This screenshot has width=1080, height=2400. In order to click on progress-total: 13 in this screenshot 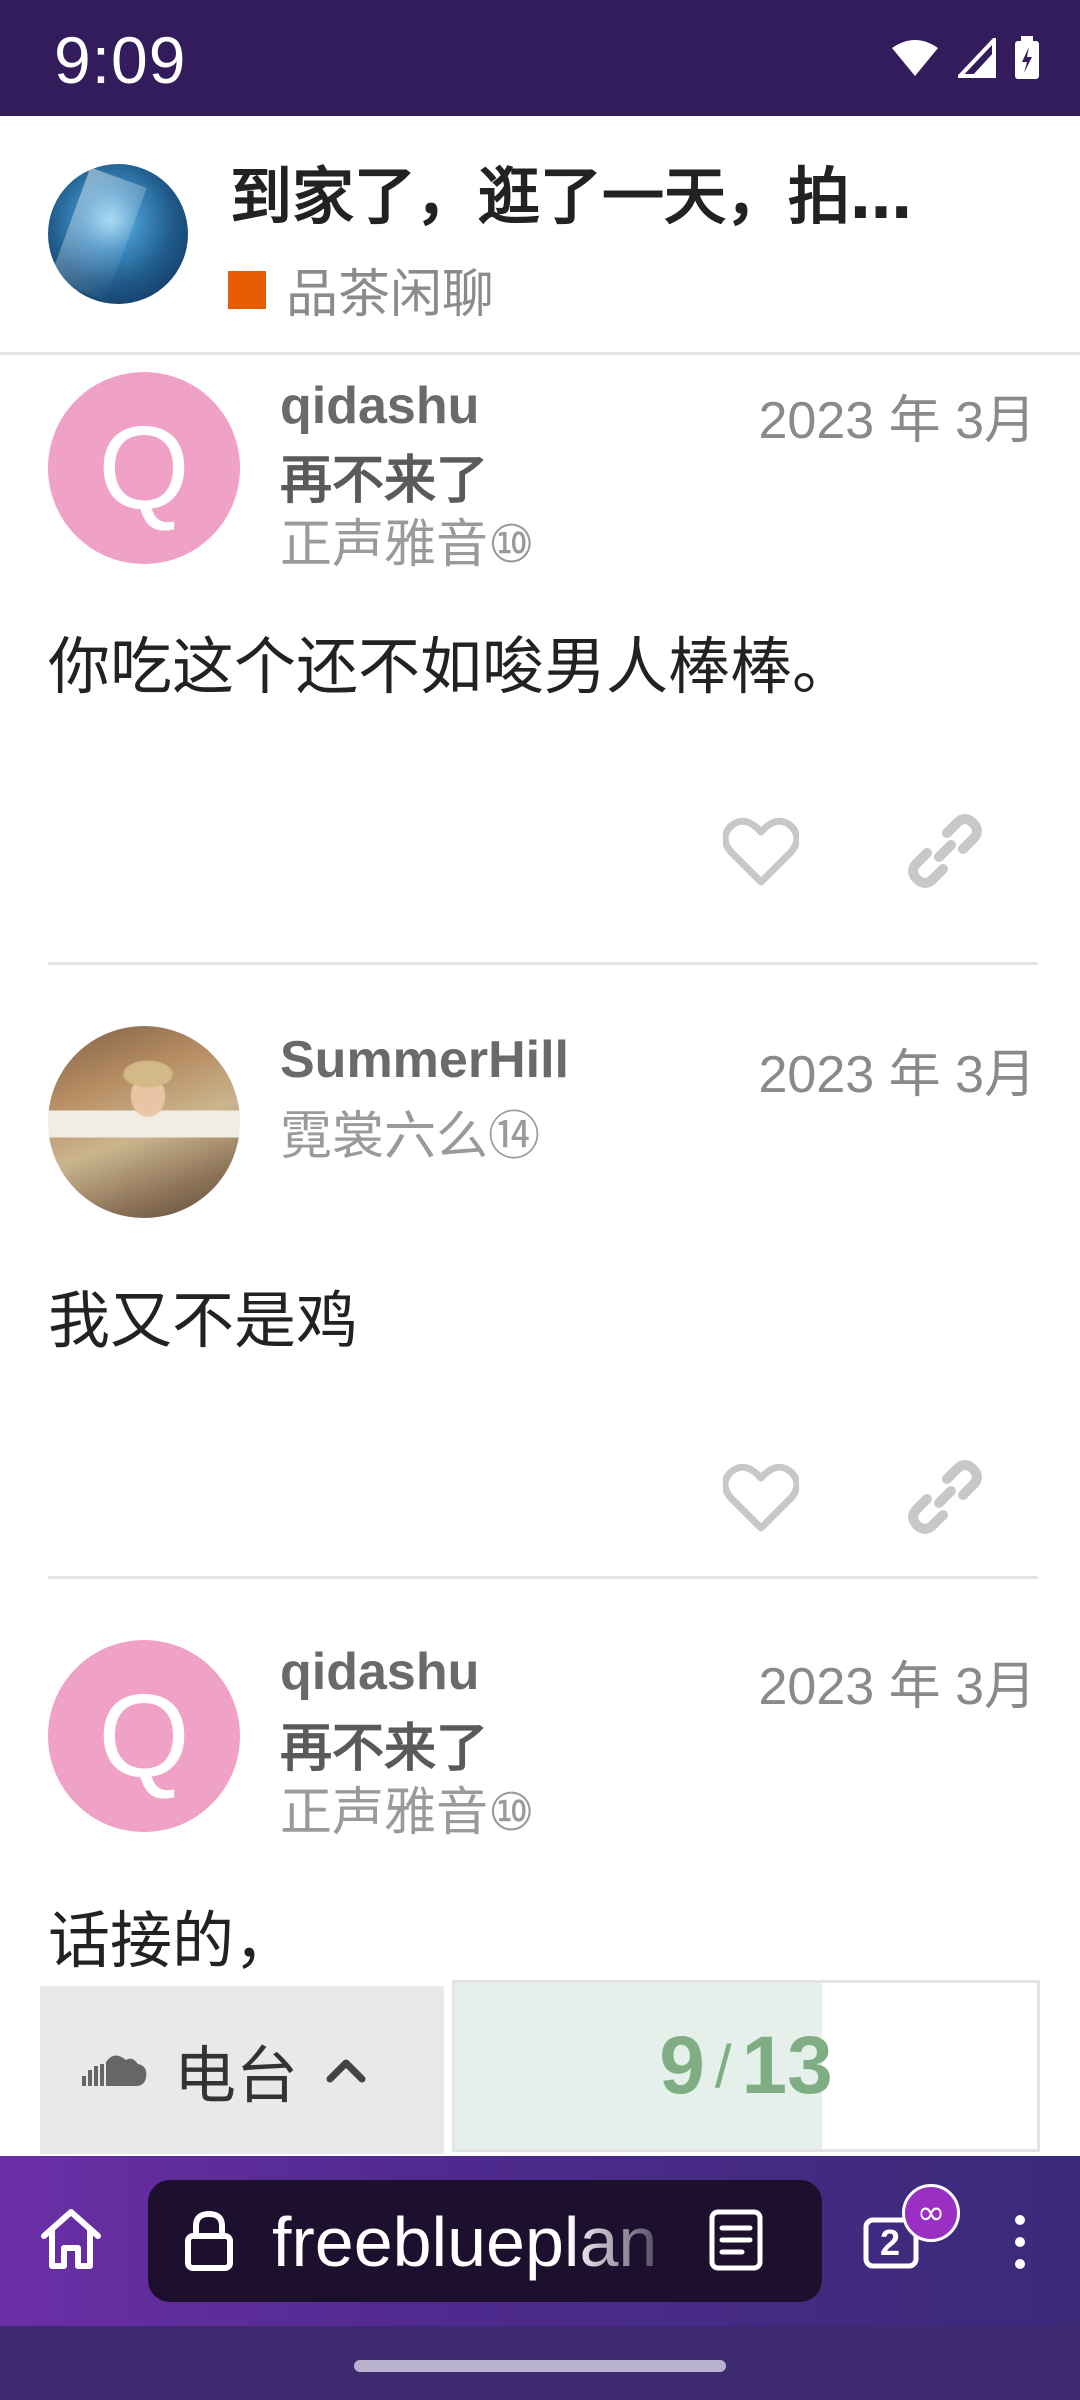, I will do `click(787, 2065)`.